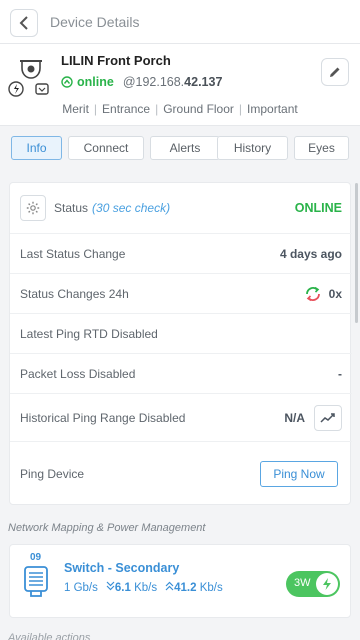 The height and width of the screenshot is (640, 360). What do you see at coordinates (89, 333) in the screenshot?
I see `ping-rtd-label: Latest Ping RTD Disabled` at bounding box center [89, 333].